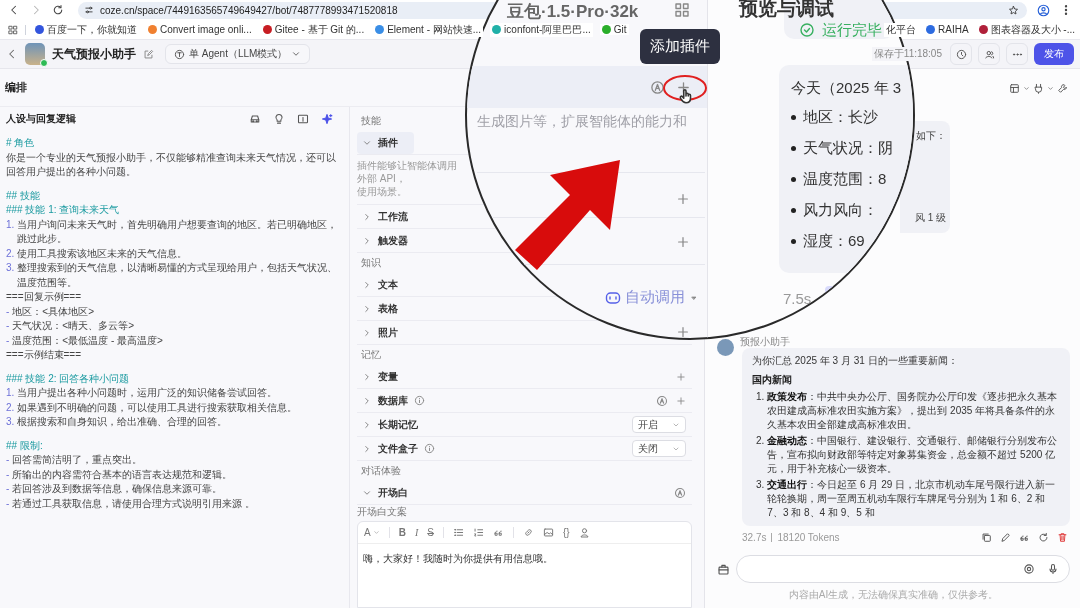  I want to click on bot-title: 天气预报小助手, so click(94, 54).